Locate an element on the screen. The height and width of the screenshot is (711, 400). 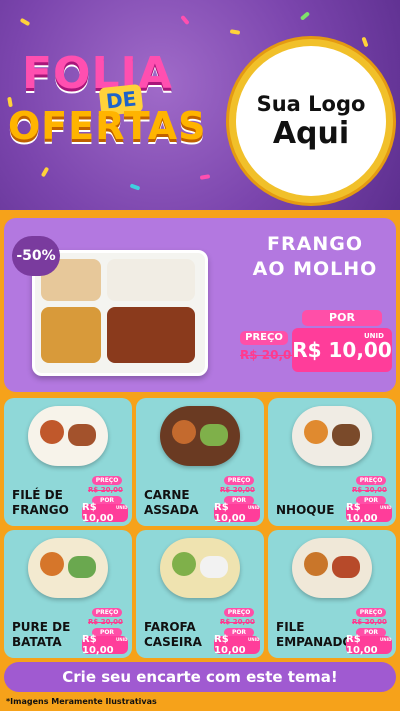
store-logo-line2: Aqui is located at coordinates (311, 133).